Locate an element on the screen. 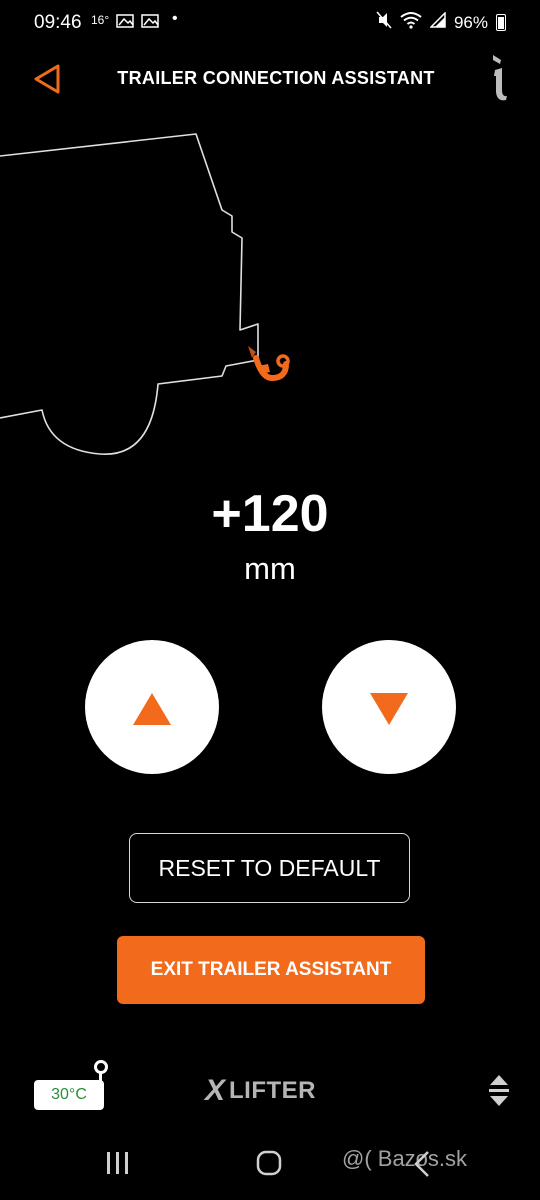  wifi-icon is located at coordinates (411, 22).